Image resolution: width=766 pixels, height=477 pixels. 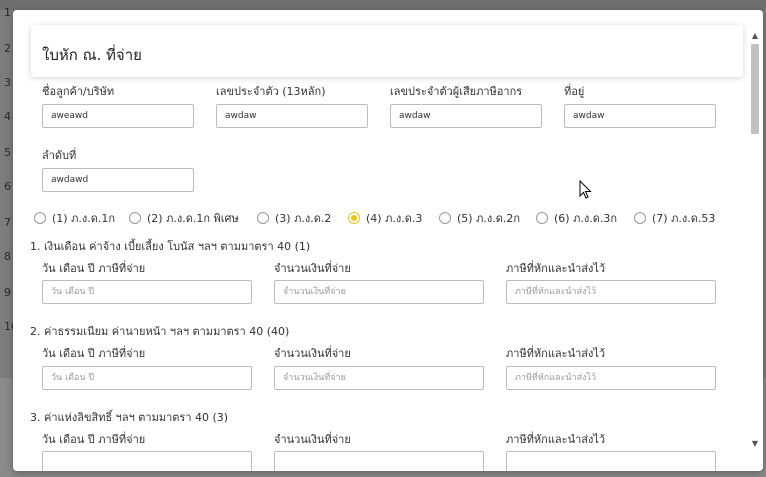 I want to click on background-row-number: 3, so click(x=7, y=82).